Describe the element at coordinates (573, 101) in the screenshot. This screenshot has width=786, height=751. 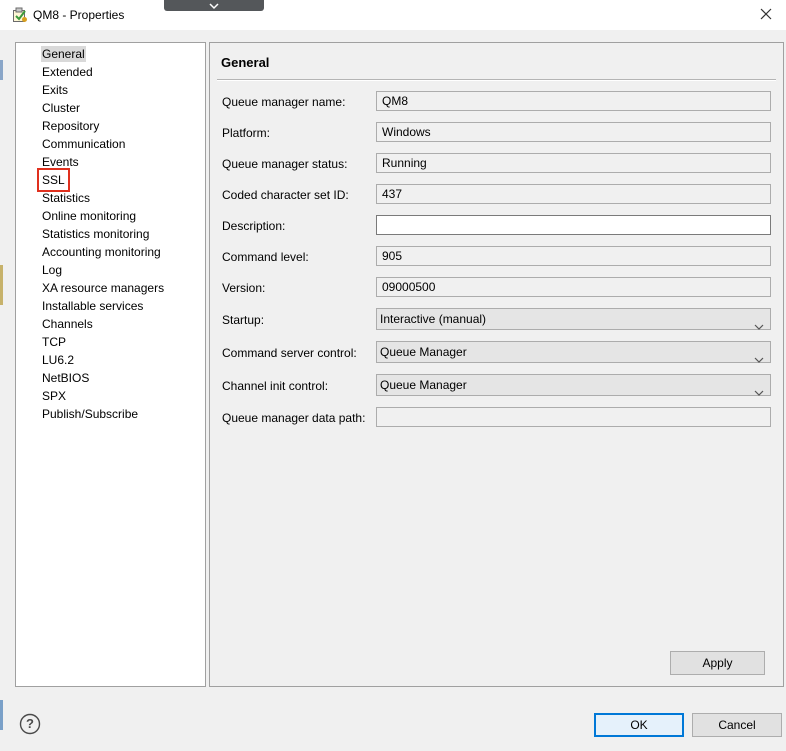
I see `qm-name-field: QM8` at that location.